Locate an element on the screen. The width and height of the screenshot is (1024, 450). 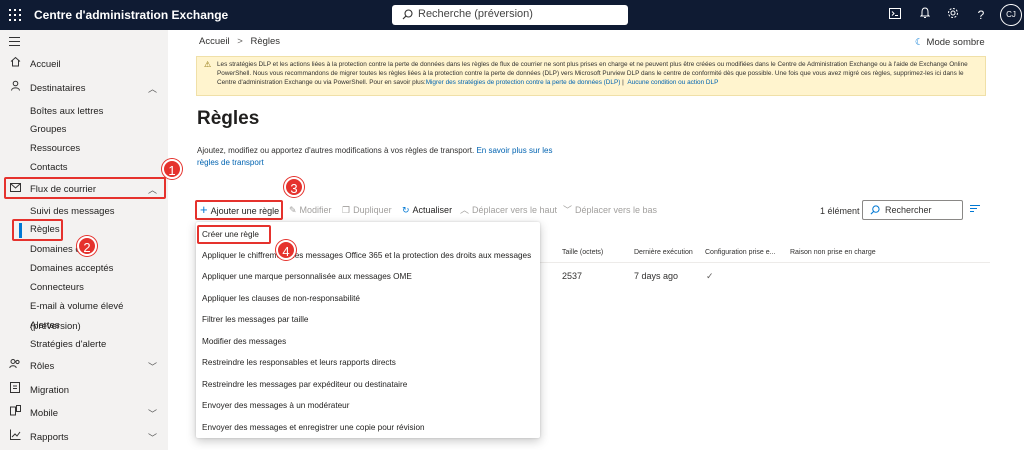
dark-mode-toggle: ☾ Mode sombre is located at coordinates (950, 42).